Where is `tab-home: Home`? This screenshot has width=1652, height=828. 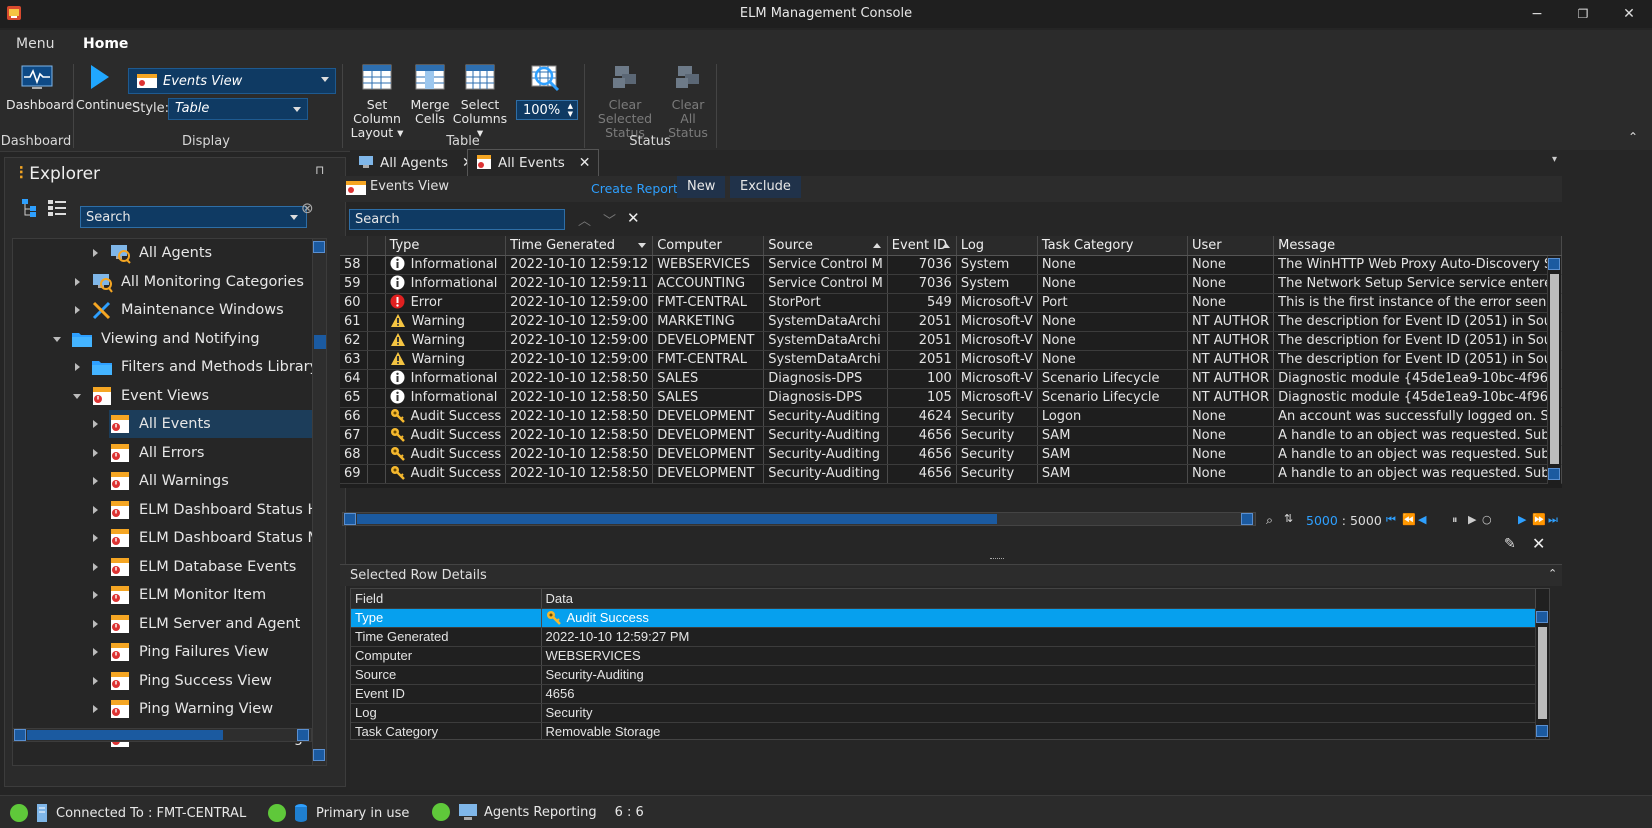 tab-home: Home is located at coordinates (106, 47).